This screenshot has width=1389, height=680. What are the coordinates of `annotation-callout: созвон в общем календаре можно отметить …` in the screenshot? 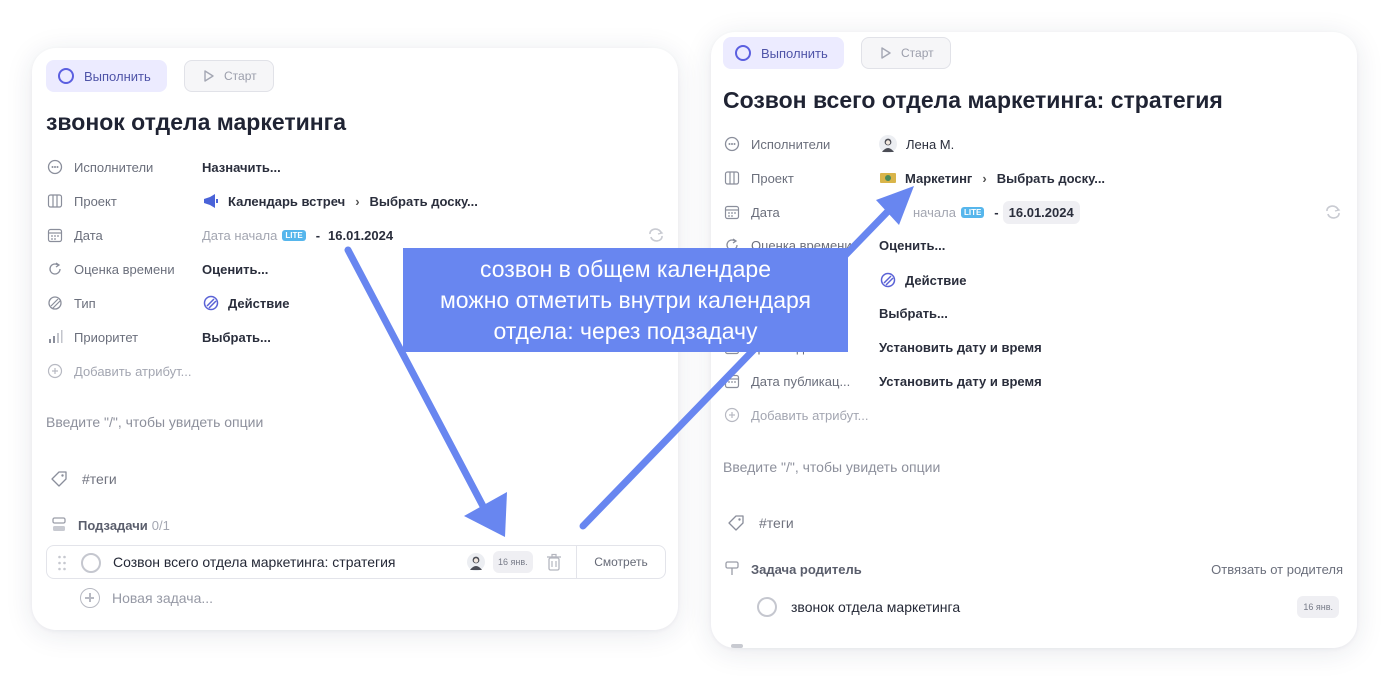 It's located at (625, 300).